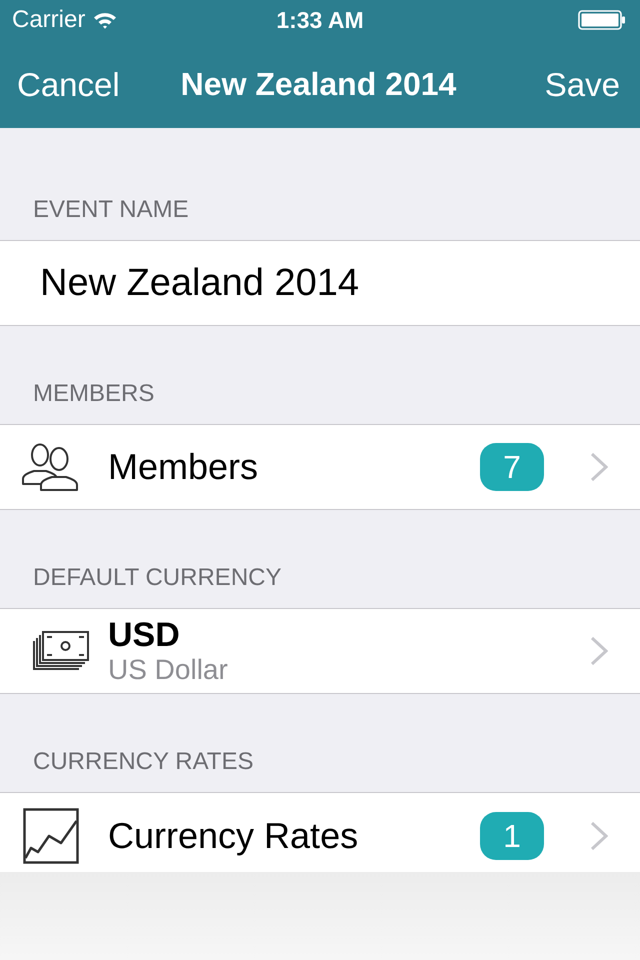  What do you see at coordinates (512, 467) in the screenshot?
I see `count-badge: 7` at bounding box center [512, 467].